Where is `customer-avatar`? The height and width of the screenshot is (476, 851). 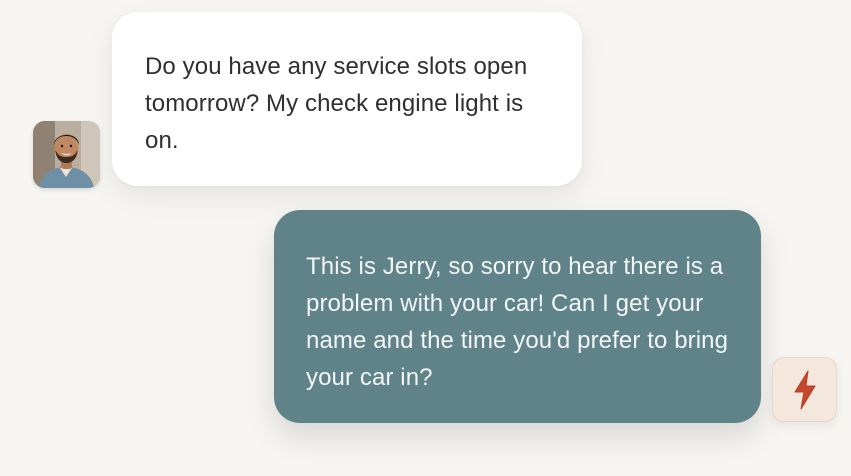 customer-avatar is located at coordinates (66, 154).